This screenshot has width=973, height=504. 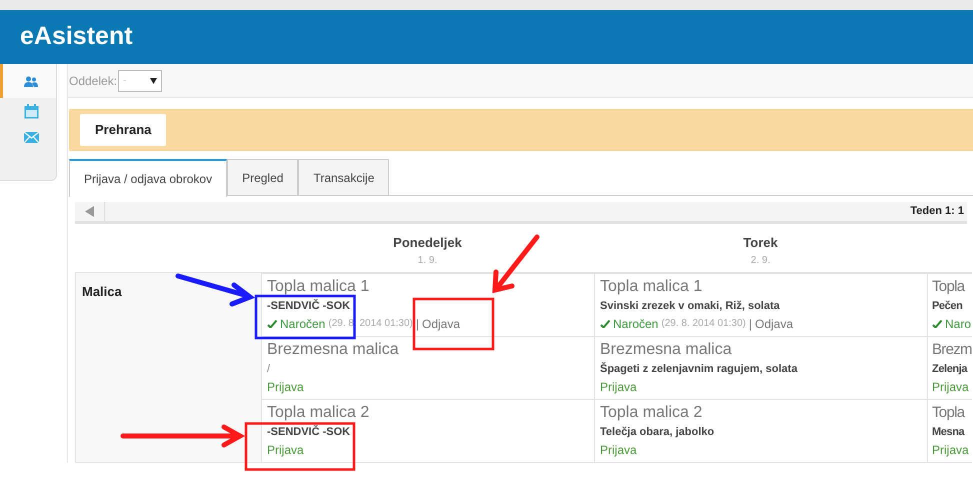 I want to click on tab: Pregled, so click(x=262, y=177).